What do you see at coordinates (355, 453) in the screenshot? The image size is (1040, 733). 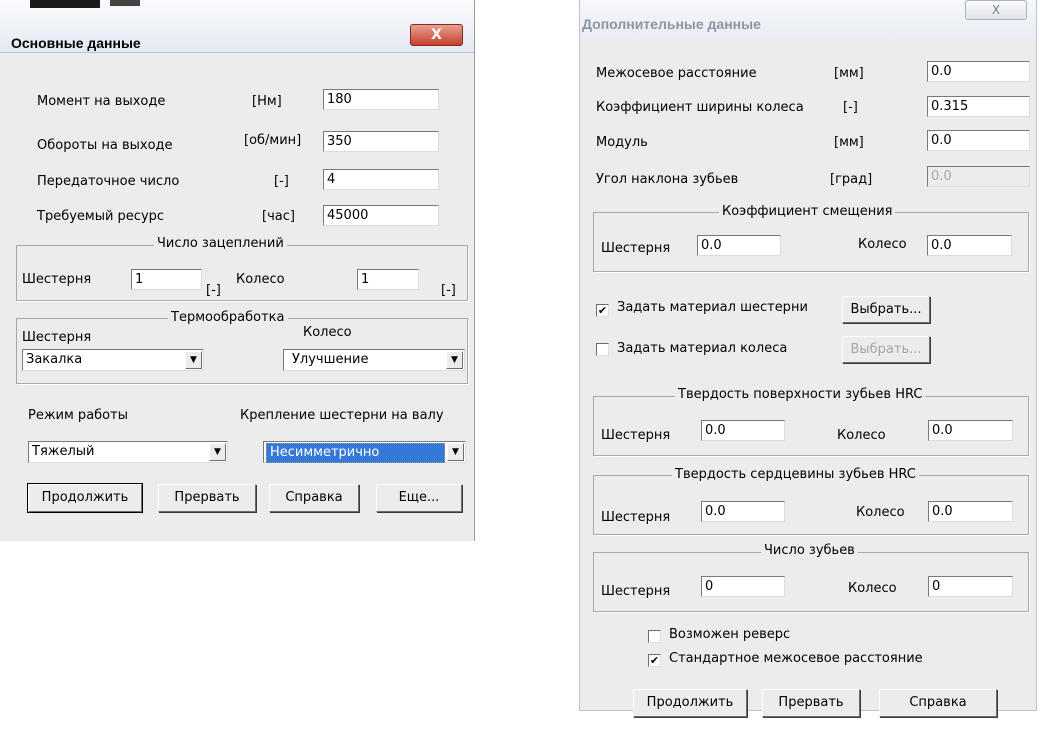 I see `mount-value: Несимметрично` at bounding box center [355, 453].